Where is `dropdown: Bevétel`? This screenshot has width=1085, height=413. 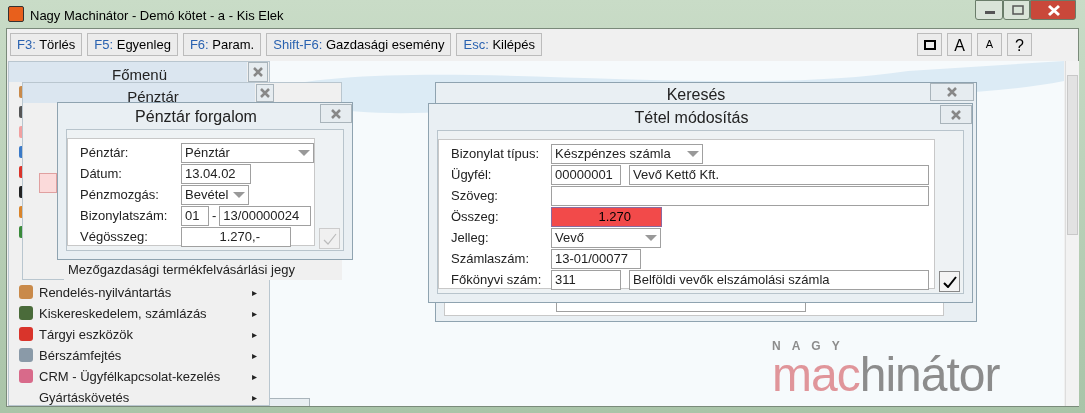
dropdown: Bevétel is located at coordinates (215, 195).